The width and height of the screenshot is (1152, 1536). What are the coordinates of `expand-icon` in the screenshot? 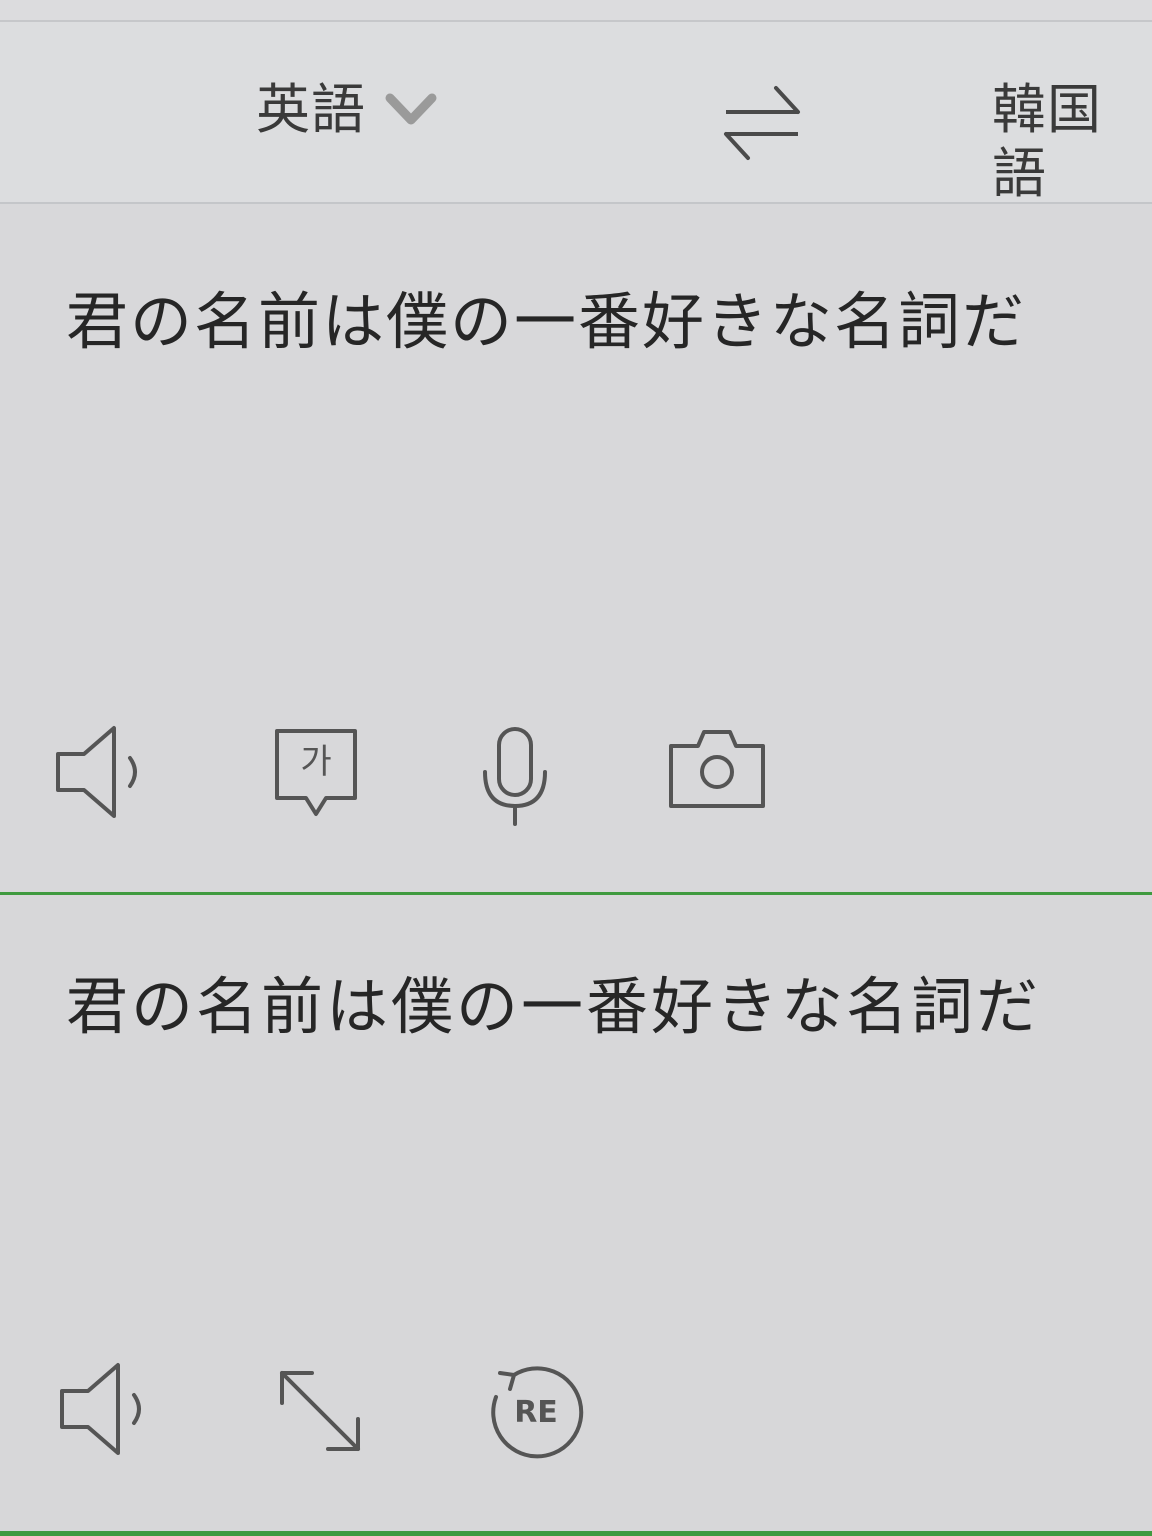 It's located at (320, 1411).